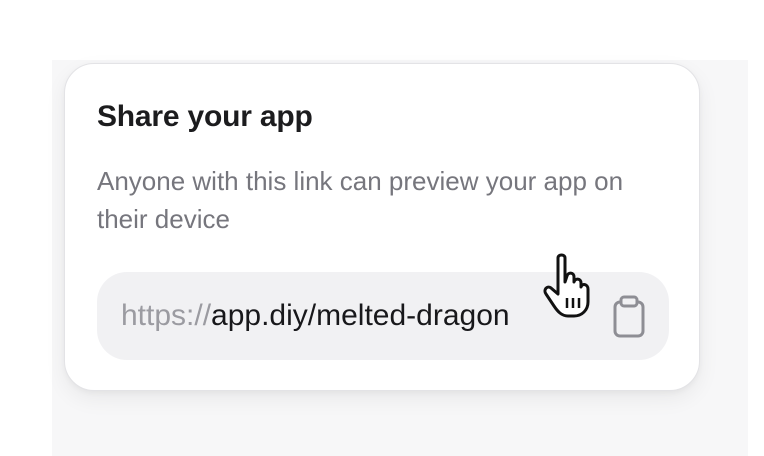 This screenshot has height=456, width=764. I want to click on clipboard-icon, so click(629, 316).